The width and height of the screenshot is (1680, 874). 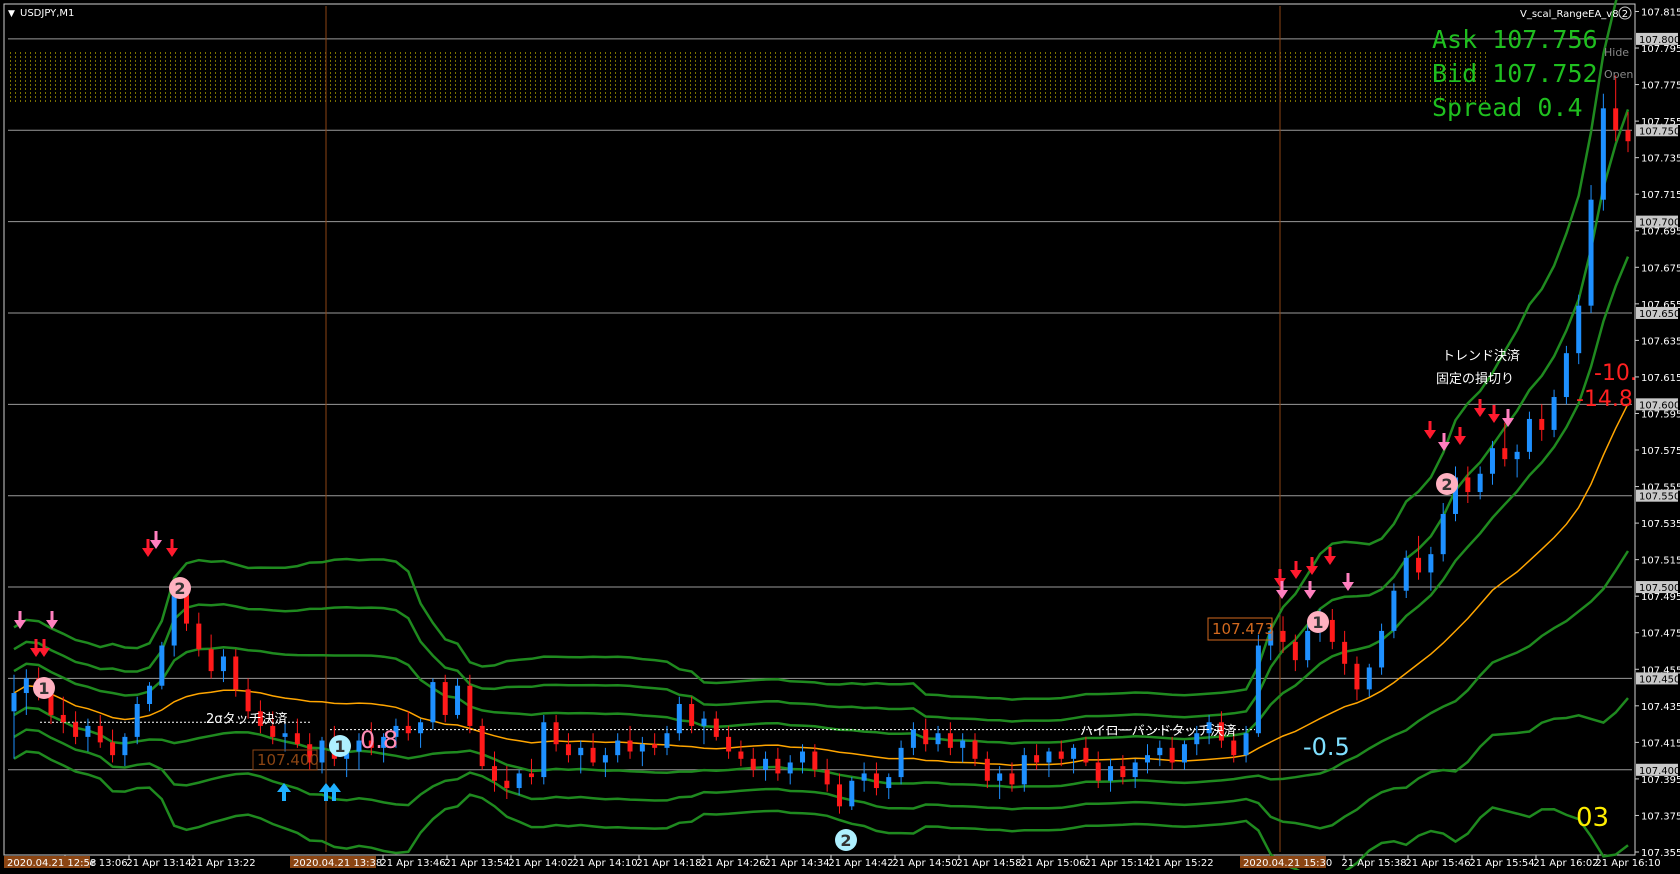 I want to click on price-level-label: 107.600, so click(x=1659, y=405).